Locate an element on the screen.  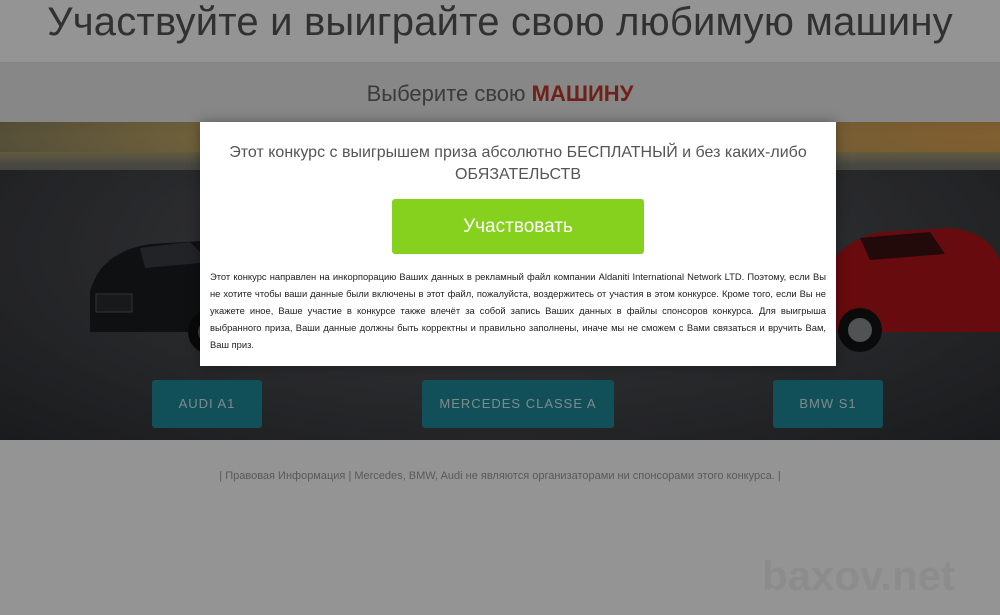
watermark-logo: baxov.net is located at coordinates (867, 575).